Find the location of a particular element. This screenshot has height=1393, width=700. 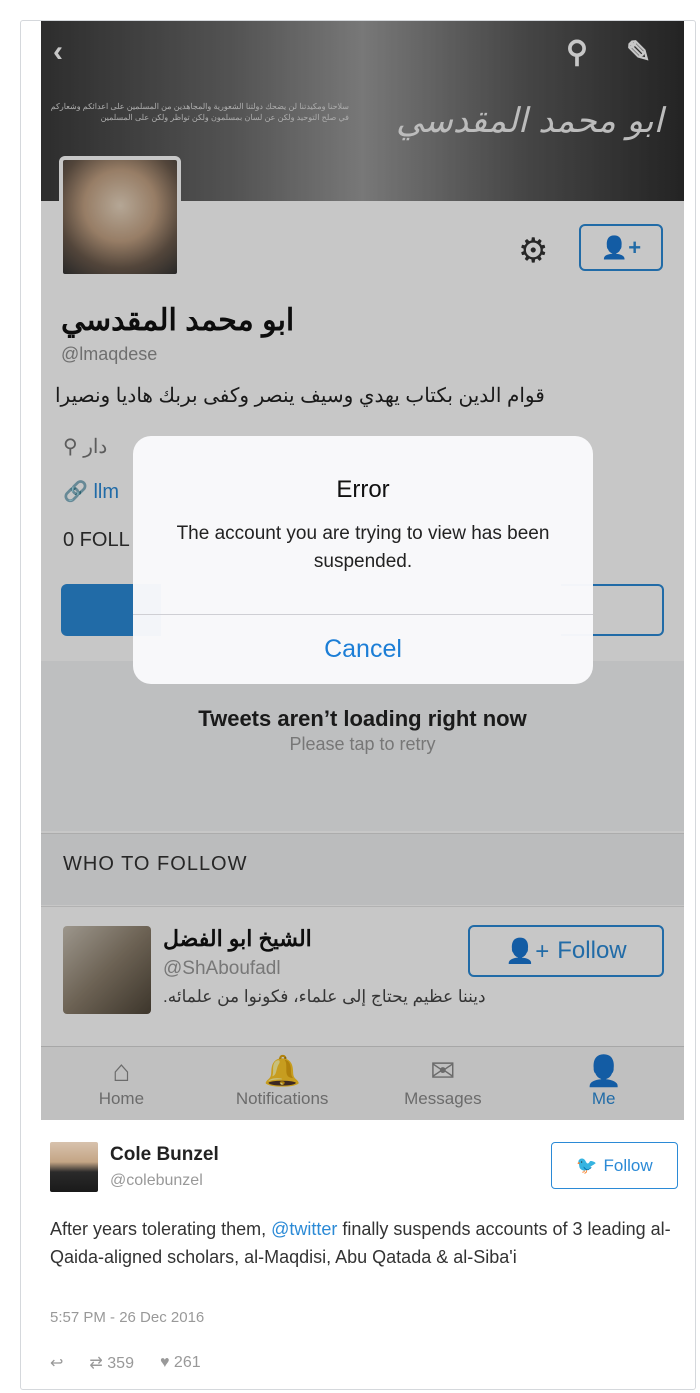

embed-actions: ↩ ⇄ 359 ♥ 261 is located at coordinates (125, 1363).